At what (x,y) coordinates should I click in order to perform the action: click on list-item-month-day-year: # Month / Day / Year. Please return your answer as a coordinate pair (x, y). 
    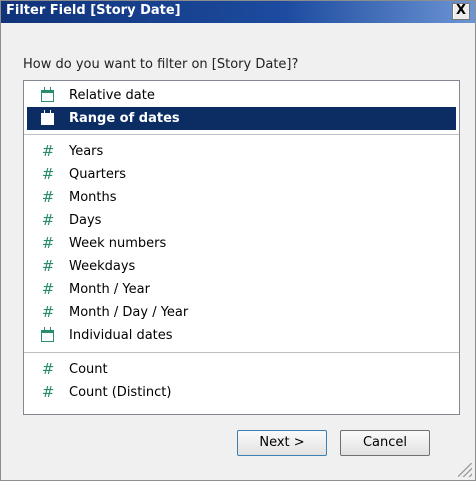
    Looking at the image, I should click on (241, 312).